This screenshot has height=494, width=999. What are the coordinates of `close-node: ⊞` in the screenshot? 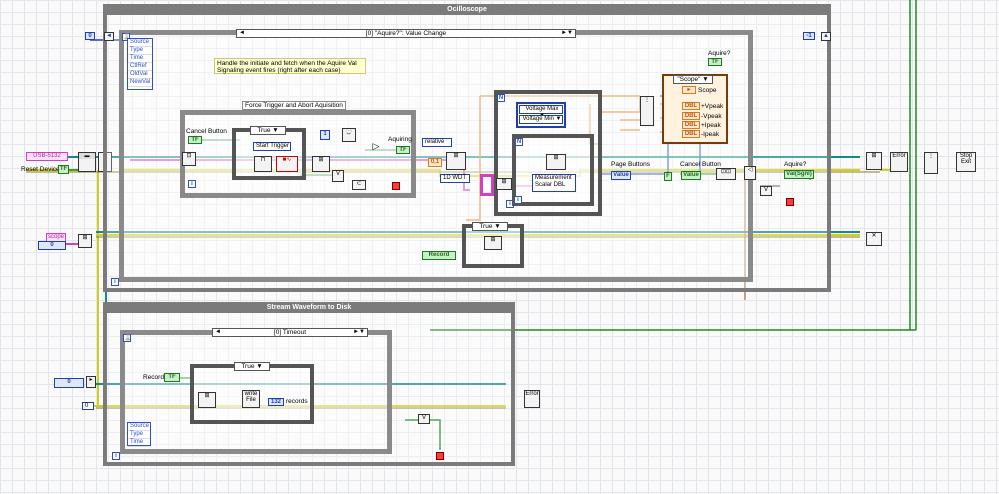 It's located at (874, 161).